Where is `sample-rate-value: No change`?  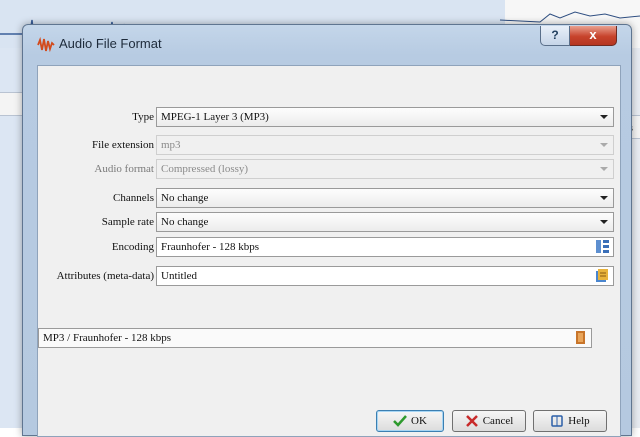 sample-rate-value: No change is located at coordinates (185, 222).